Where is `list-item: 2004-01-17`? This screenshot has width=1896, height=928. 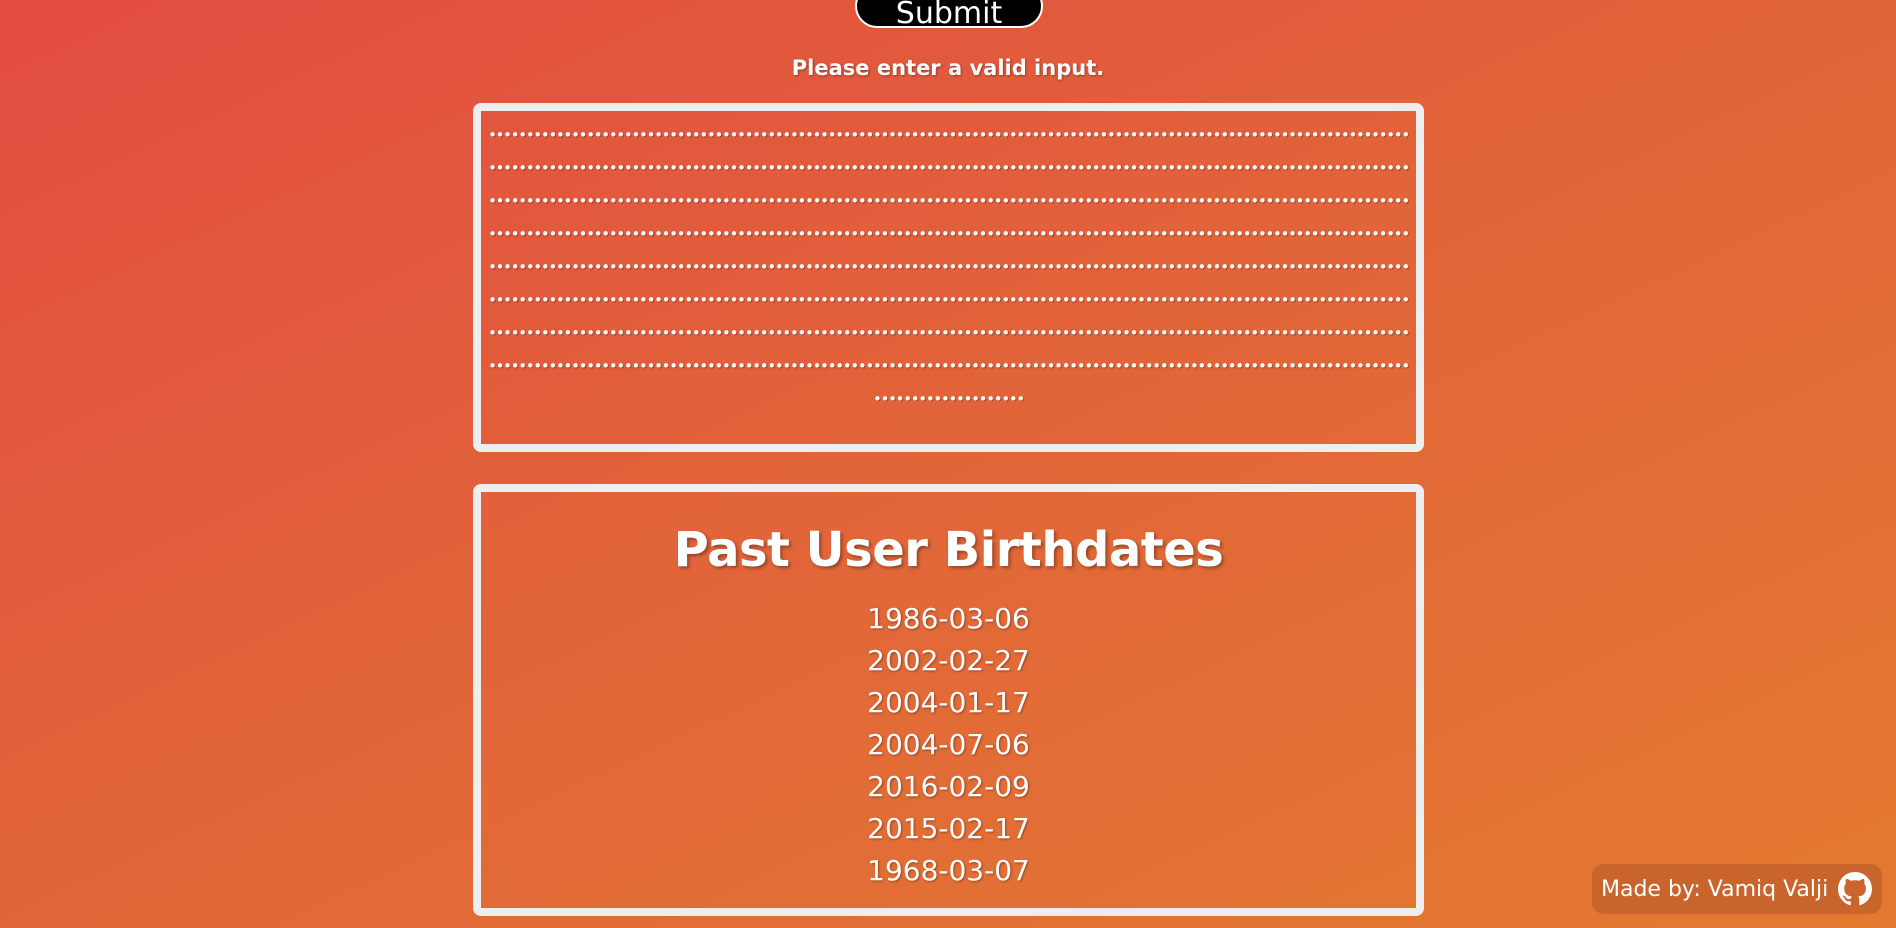 list-item: 2004-01-17 is located at coordinates (948, 702).